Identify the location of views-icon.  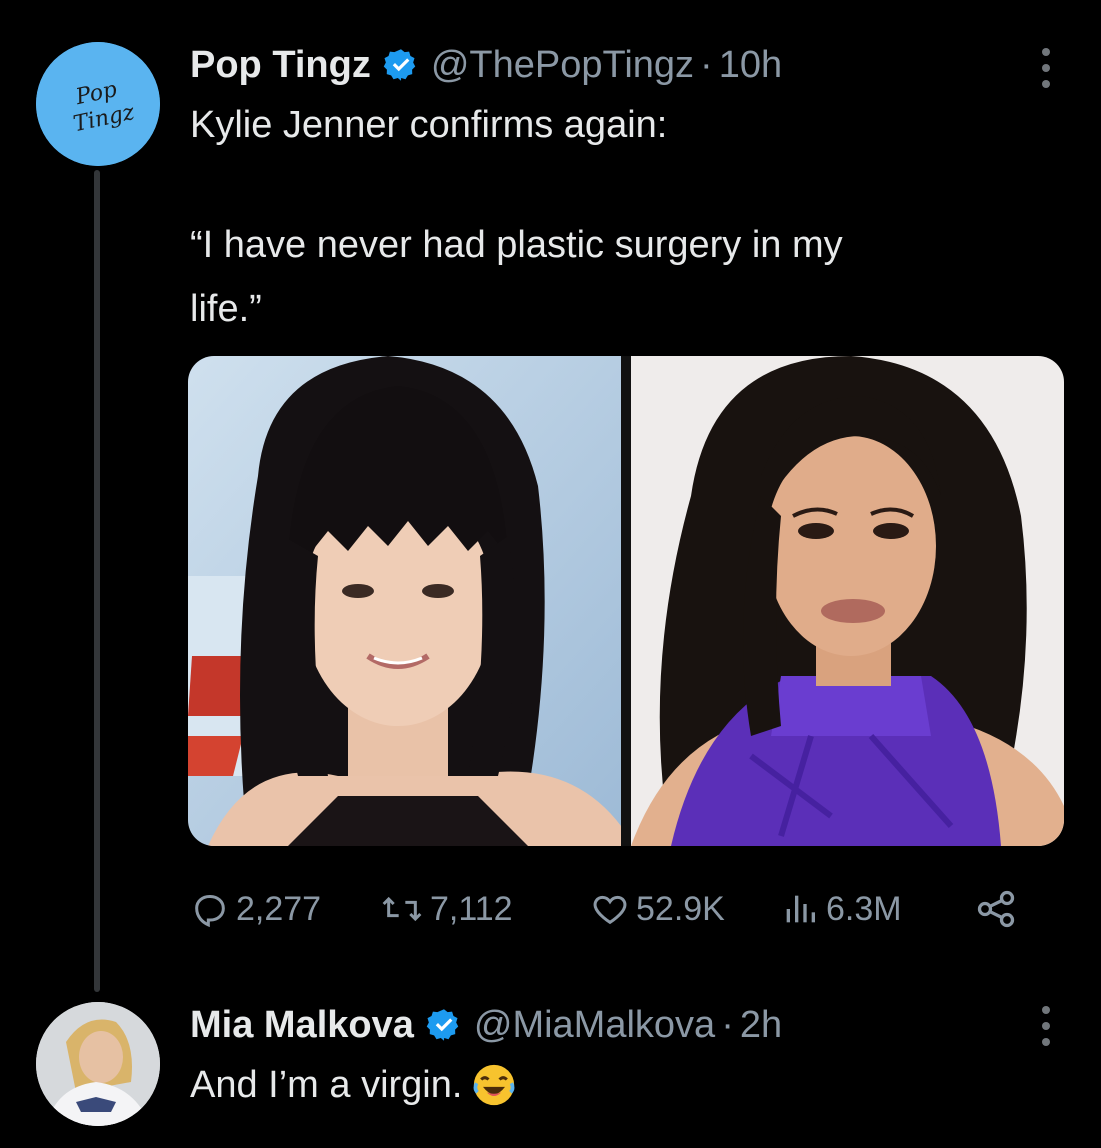
(800, 909).